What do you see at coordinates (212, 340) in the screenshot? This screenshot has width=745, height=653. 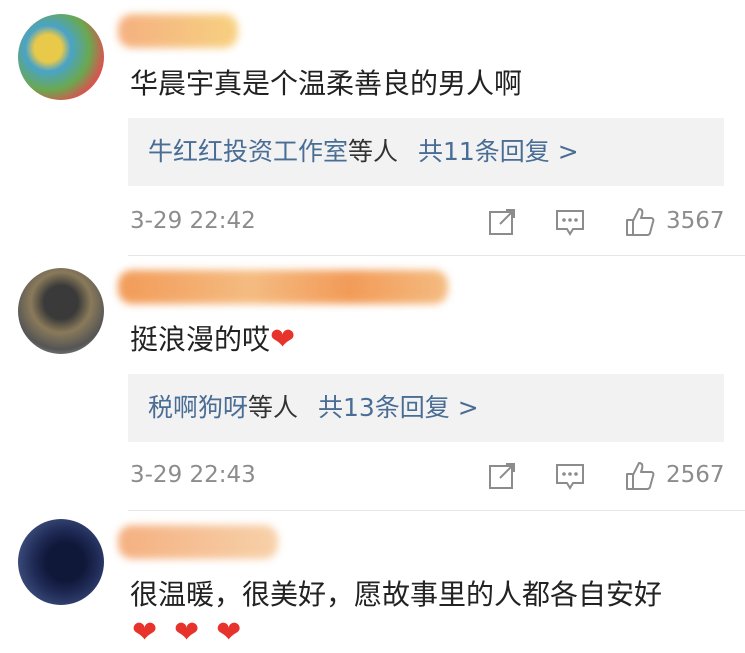 I see `comment-text: 挺浪漫的哎❤` at bounding box center [212, 340].